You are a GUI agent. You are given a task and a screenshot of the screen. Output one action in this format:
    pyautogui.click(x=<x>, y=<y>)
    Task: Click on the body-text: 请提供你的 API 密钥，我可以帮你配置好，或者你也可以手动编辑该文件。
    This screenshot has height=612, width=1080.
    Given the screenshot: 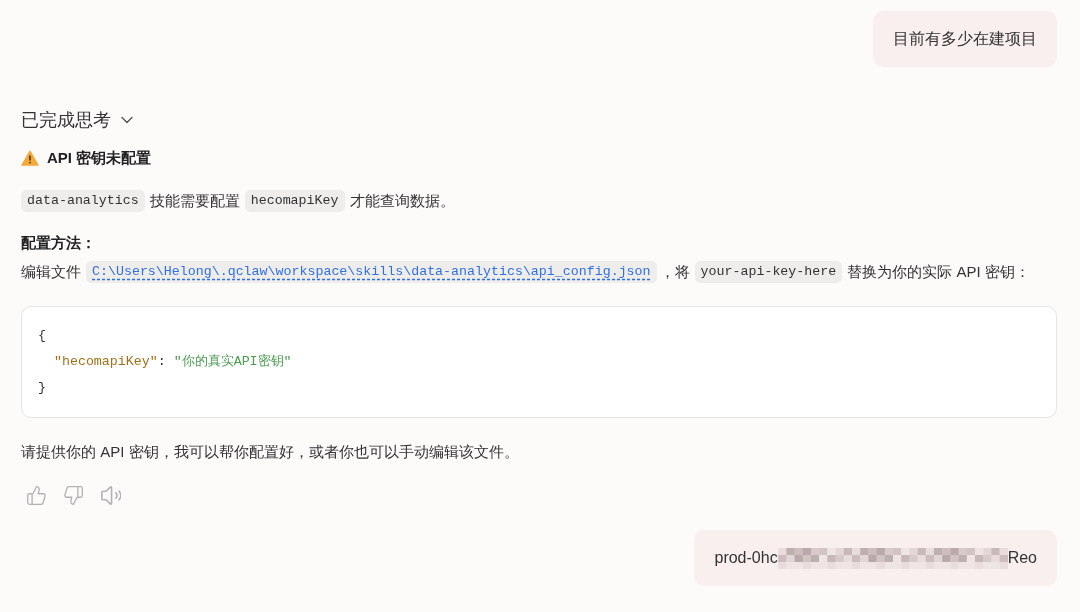 What is the action you would take?
    pyautogui.click(x=270, y=452)
    